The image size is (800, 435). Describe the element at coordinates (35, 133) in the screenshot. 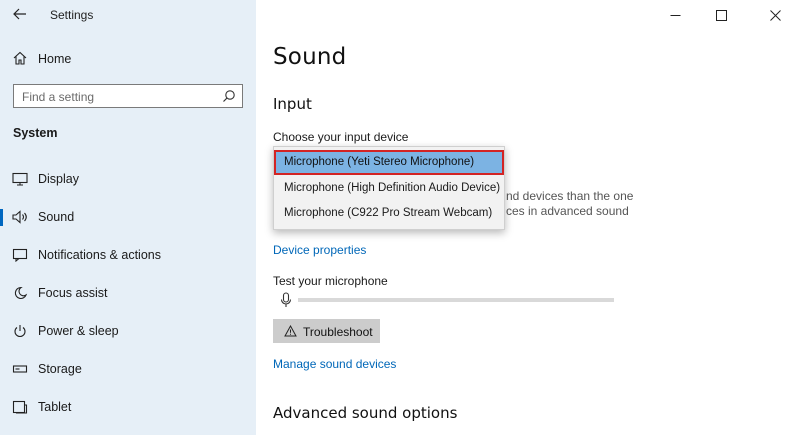

I see `nav-section-title: System` at that location.